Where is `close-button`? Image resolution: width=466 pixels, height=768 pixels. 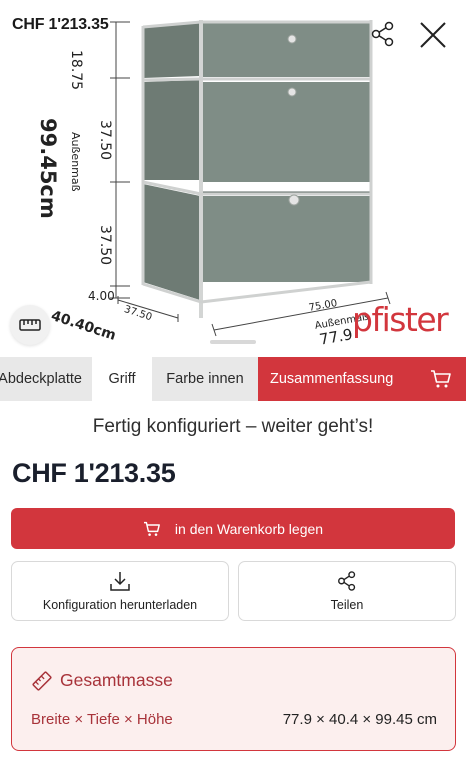
close-button is located at coordinates (433, 35).